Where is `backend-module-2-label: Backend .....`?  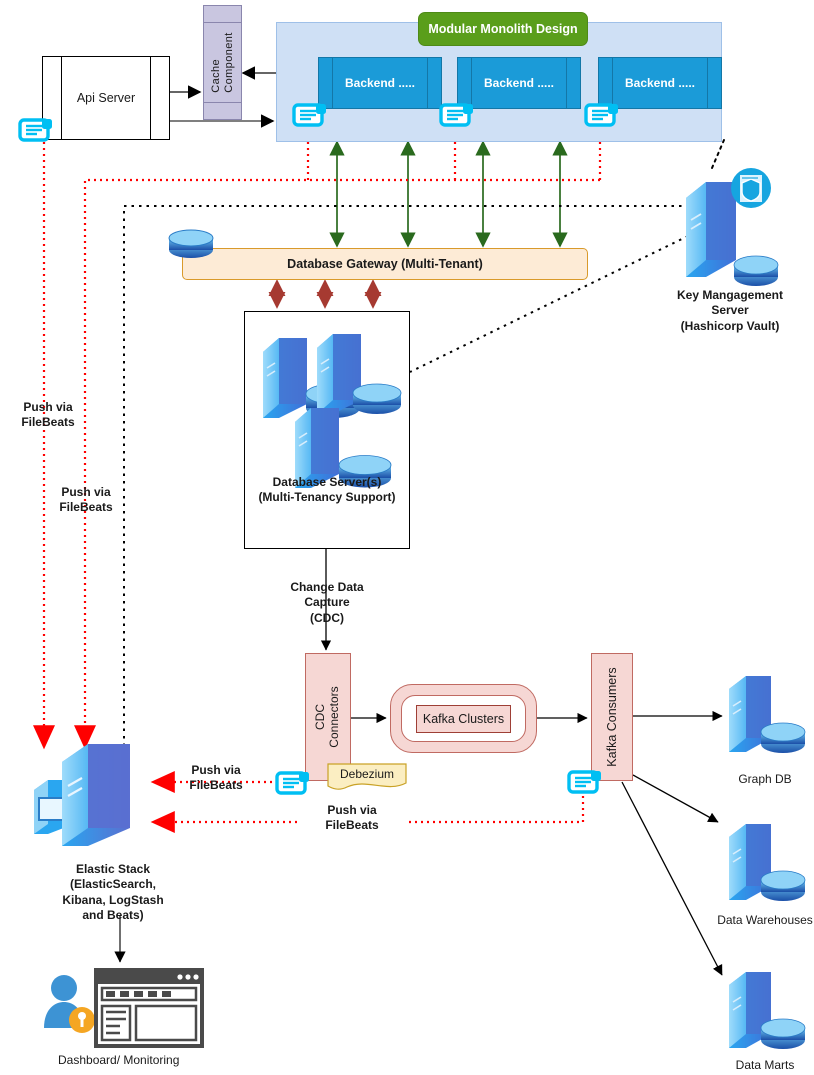
backend-module-2-label: Backend ..... is located at coordinates (519, 83).